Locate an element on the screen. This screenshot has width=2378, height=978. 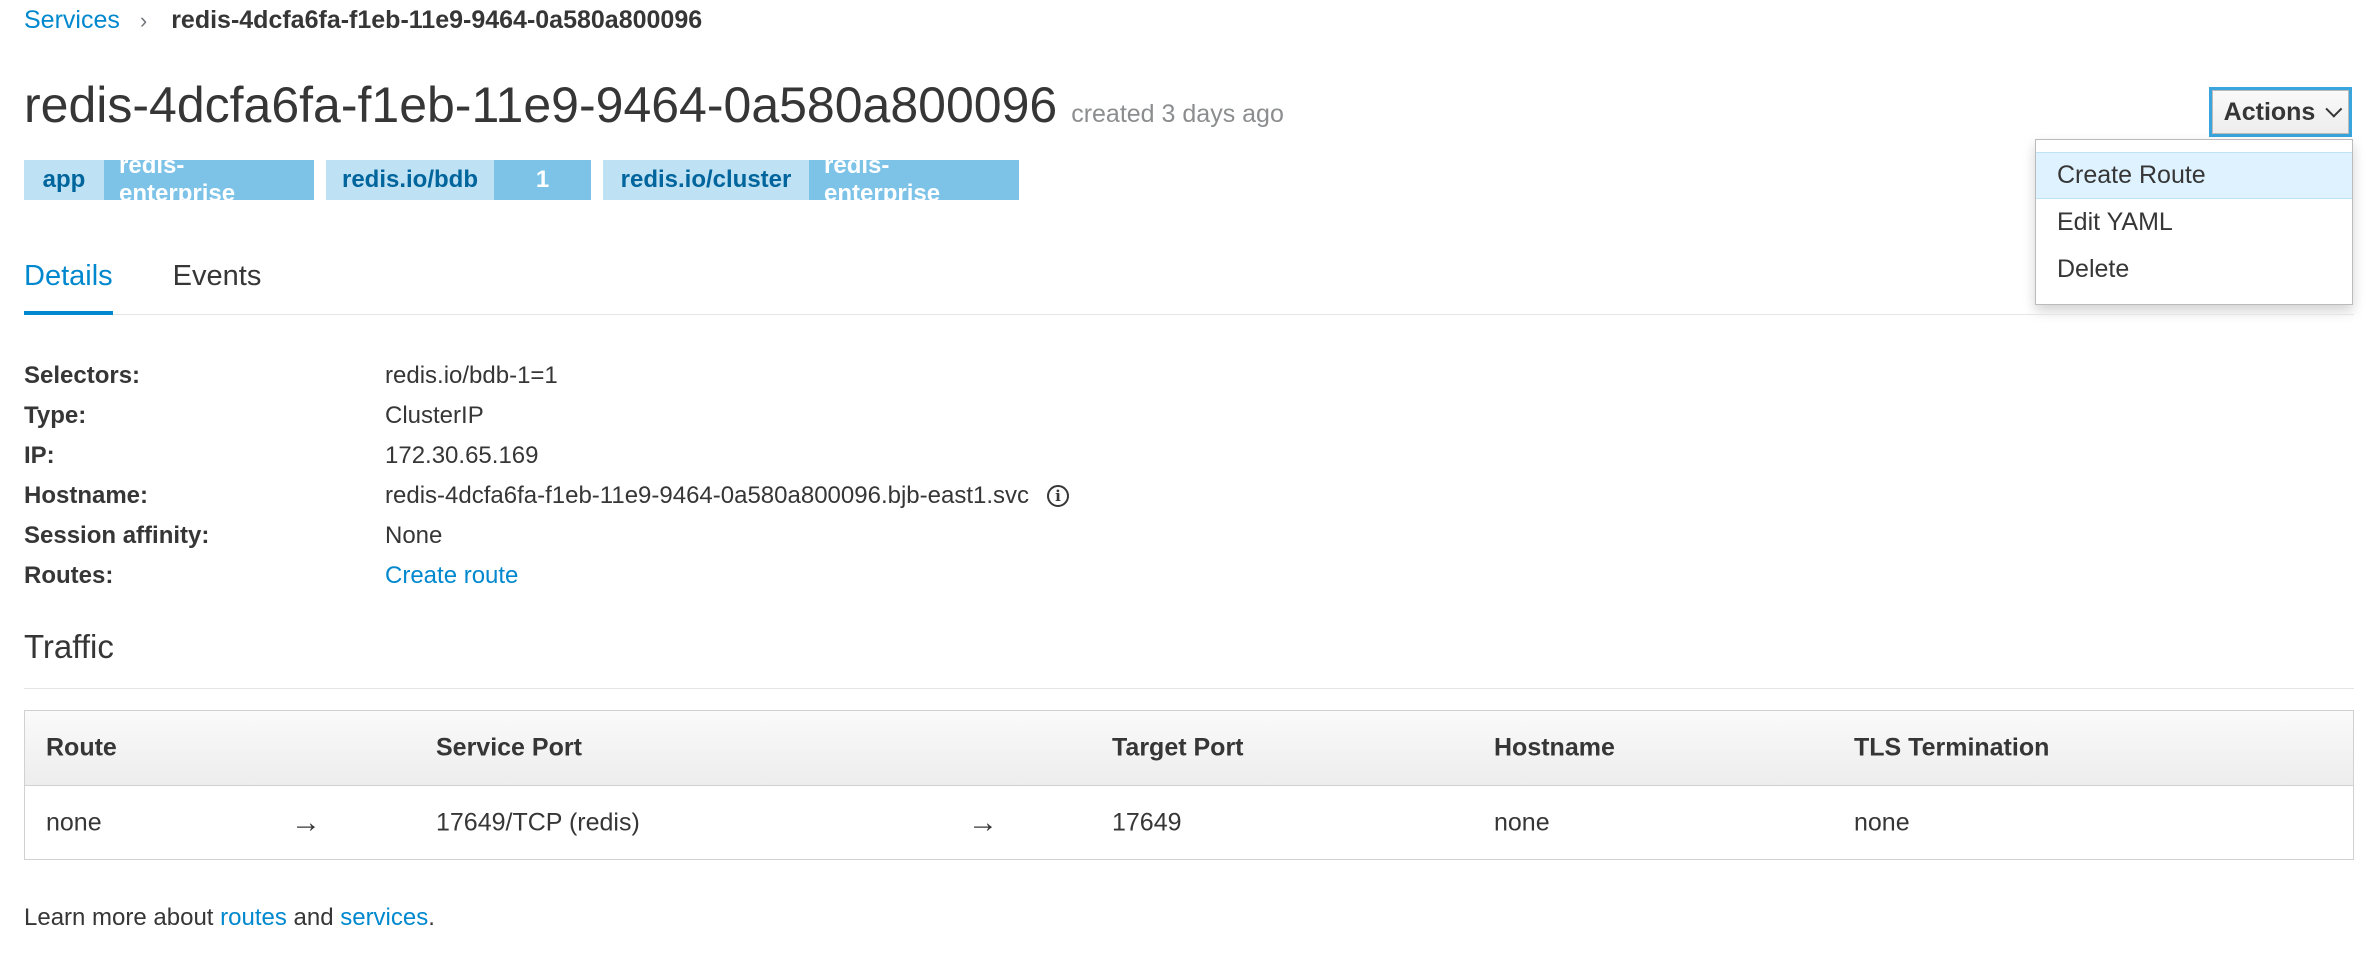
column-header-tls-termination: TLS Termination is located at coordinates (1952, 747).